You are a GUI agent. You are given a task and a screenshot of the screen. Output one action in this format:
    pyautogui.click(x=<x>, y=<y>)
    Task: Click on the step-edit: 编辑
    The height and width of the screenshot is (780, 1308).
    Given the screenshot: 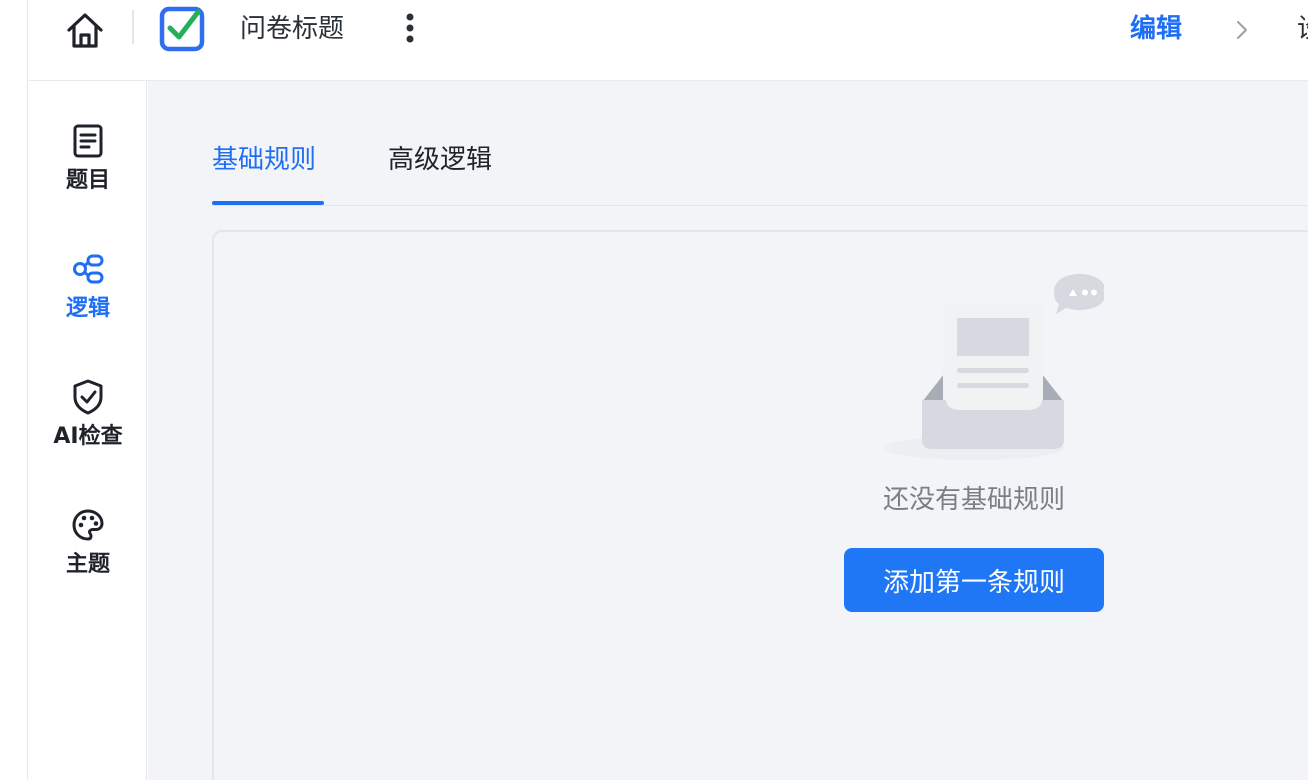 What is the action you would take?
    pyautogui.click(x=1156, y=29)
    